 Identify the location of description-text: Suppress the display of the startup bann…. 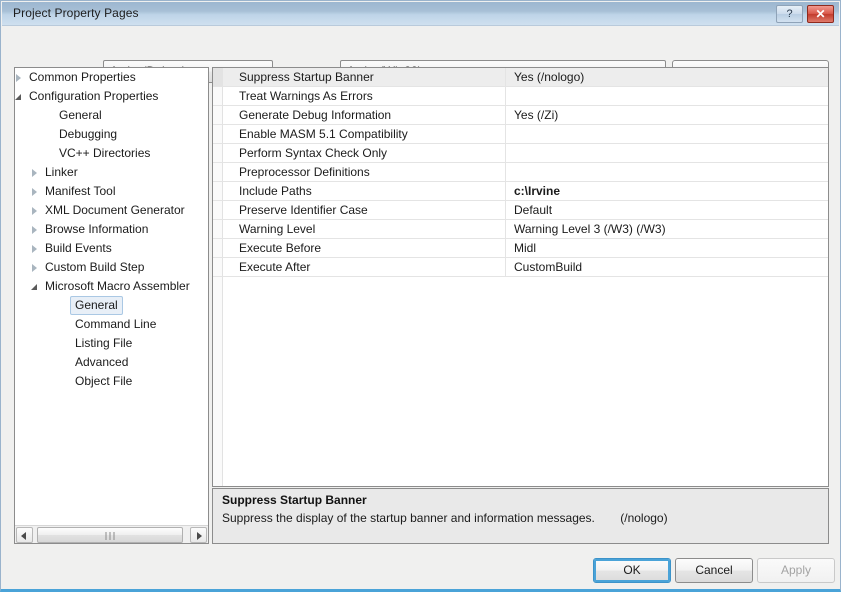
(408, 518).